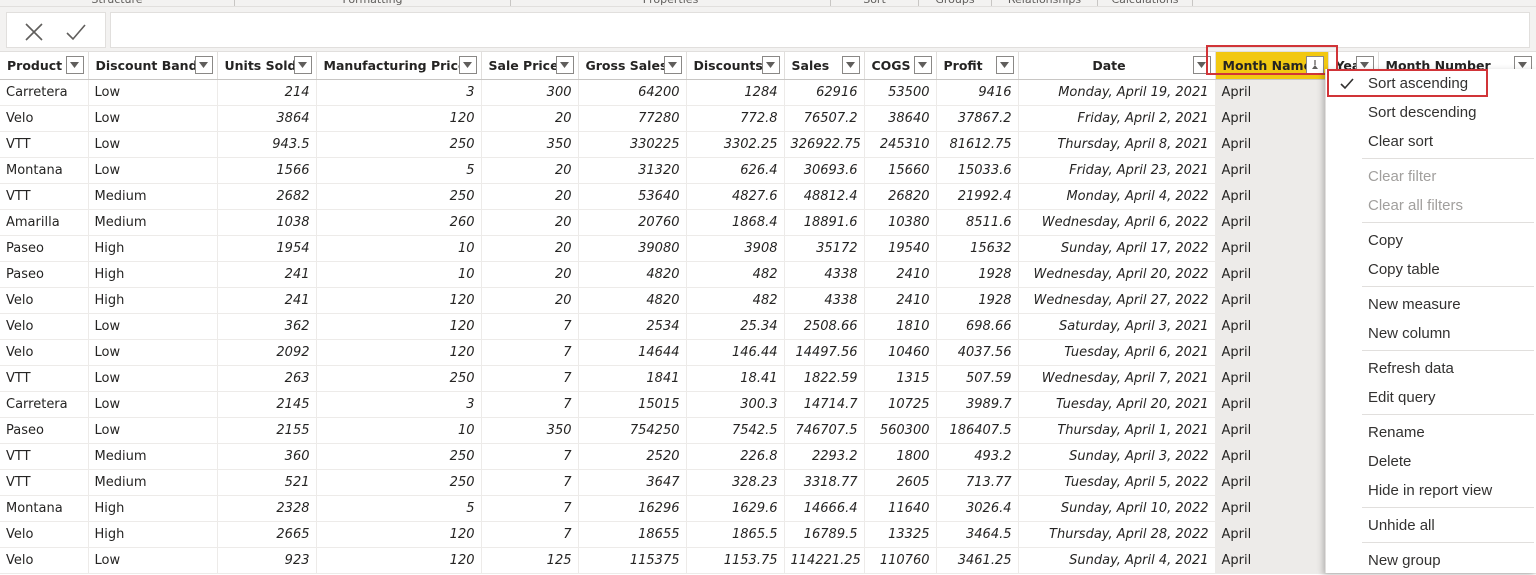 The height and width of the screenshot is (575, 1536). I want to click on check-icon, so click(76, 32).